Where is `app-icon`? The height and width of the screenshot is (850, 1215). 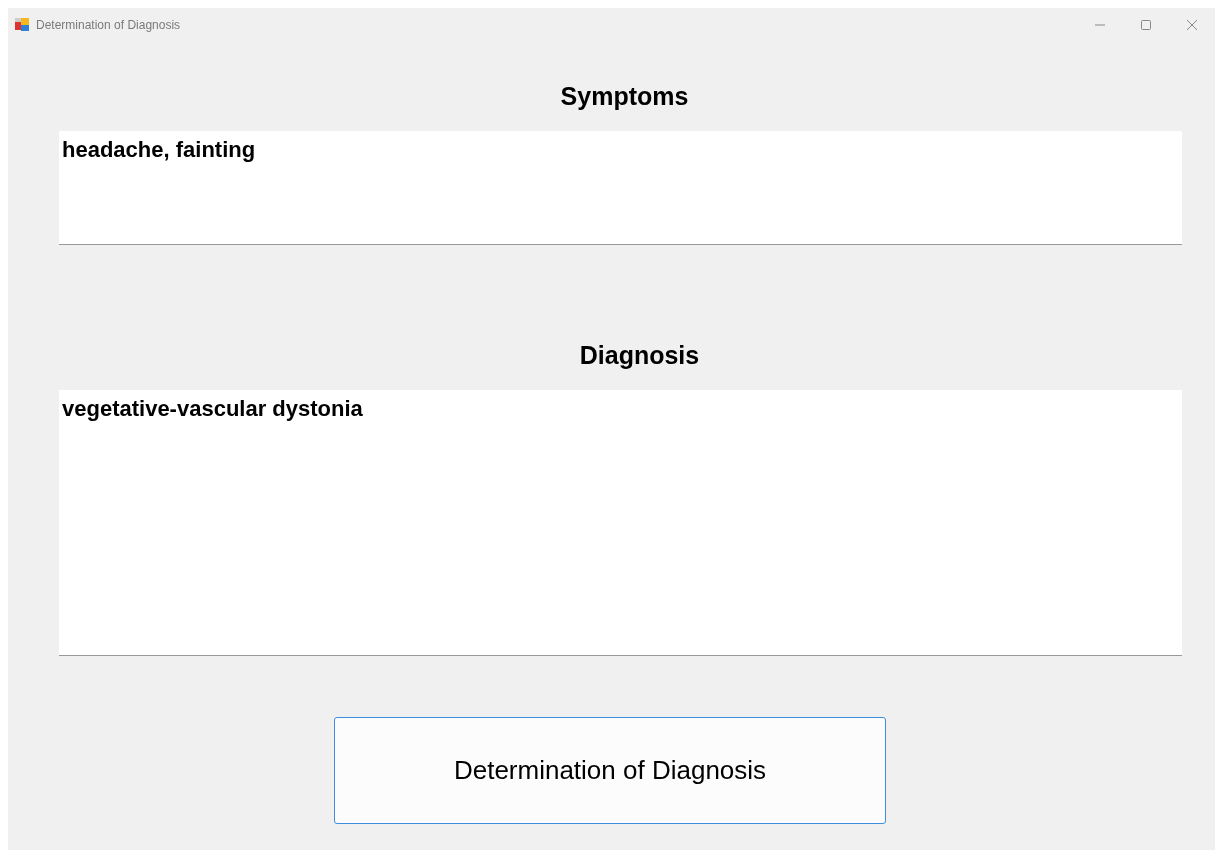 app-icon is located at coordinates (22, 25).